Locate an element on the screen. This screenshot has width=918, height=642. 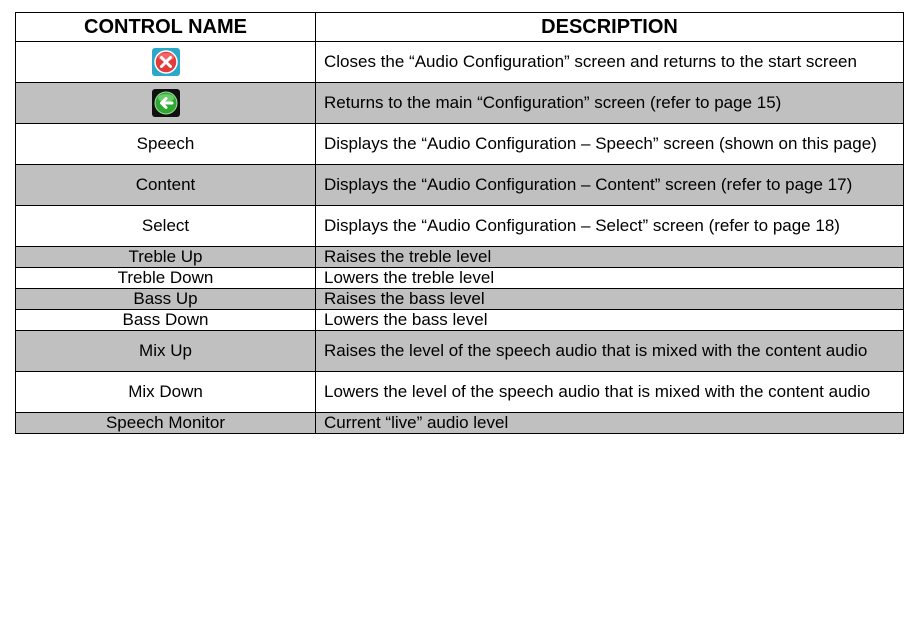
control-name-cell: Mix Up is located at coordinates (165, 351).